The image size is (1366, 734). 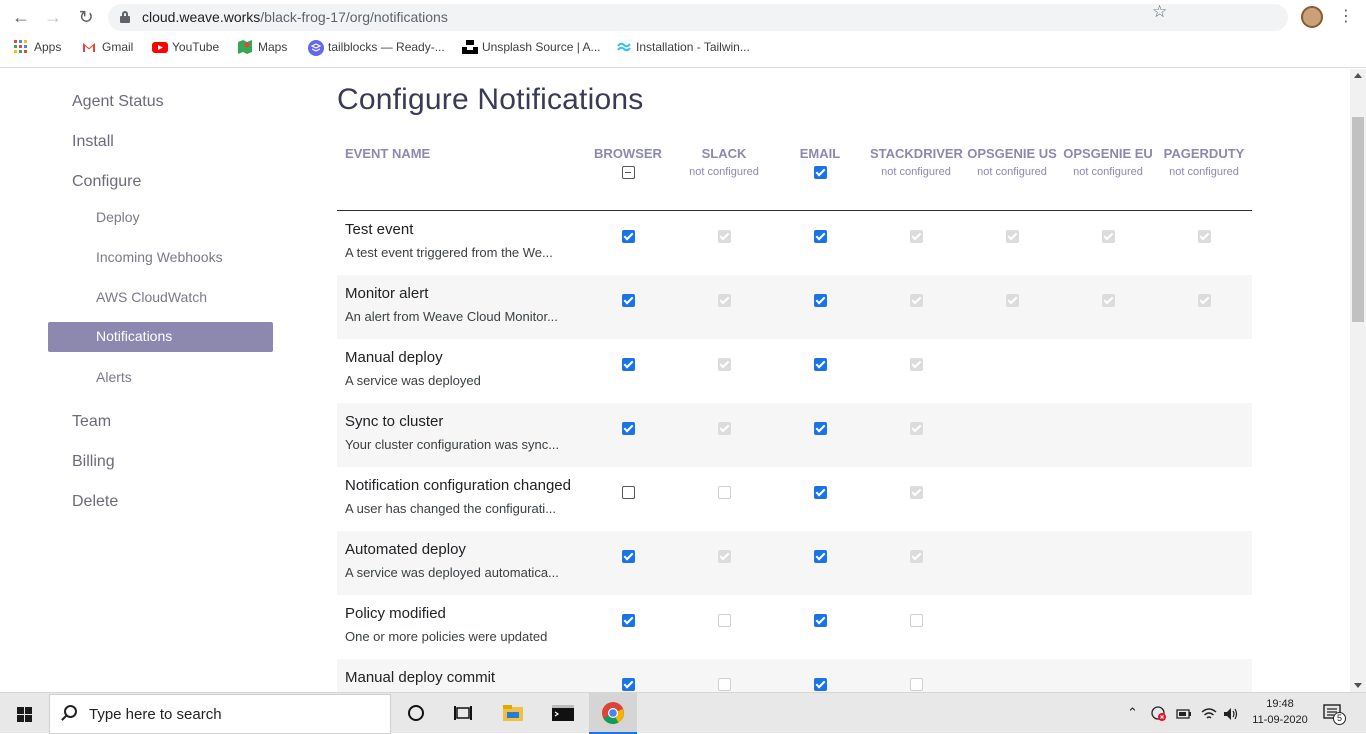 I want to click on sidebar-item-incoming-webhooks: Incoming Webhooks, so click(x=159, y=257).